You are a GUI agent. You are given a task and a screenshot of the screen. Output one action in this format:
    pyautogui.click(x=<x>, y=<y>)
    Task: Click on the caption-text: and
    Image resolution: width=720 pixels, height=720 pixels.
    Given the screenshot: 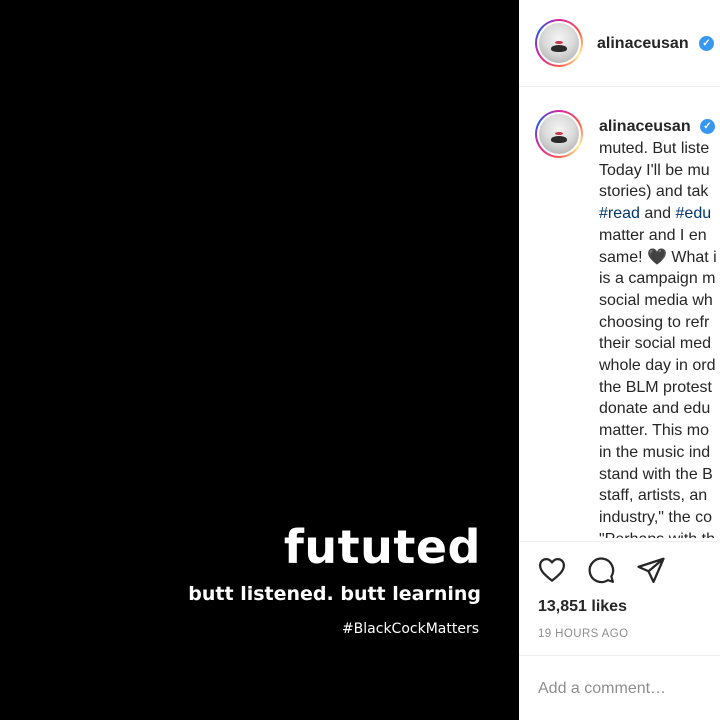 What is the action you would take?
    pyautogui.click(x=657, y=214)
    